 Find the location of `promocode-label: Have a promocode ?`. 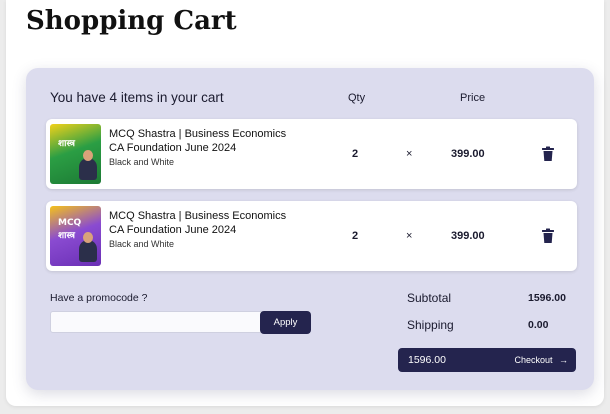

promocode-label: Have a promocode ? is located at coordinates (99, 298).